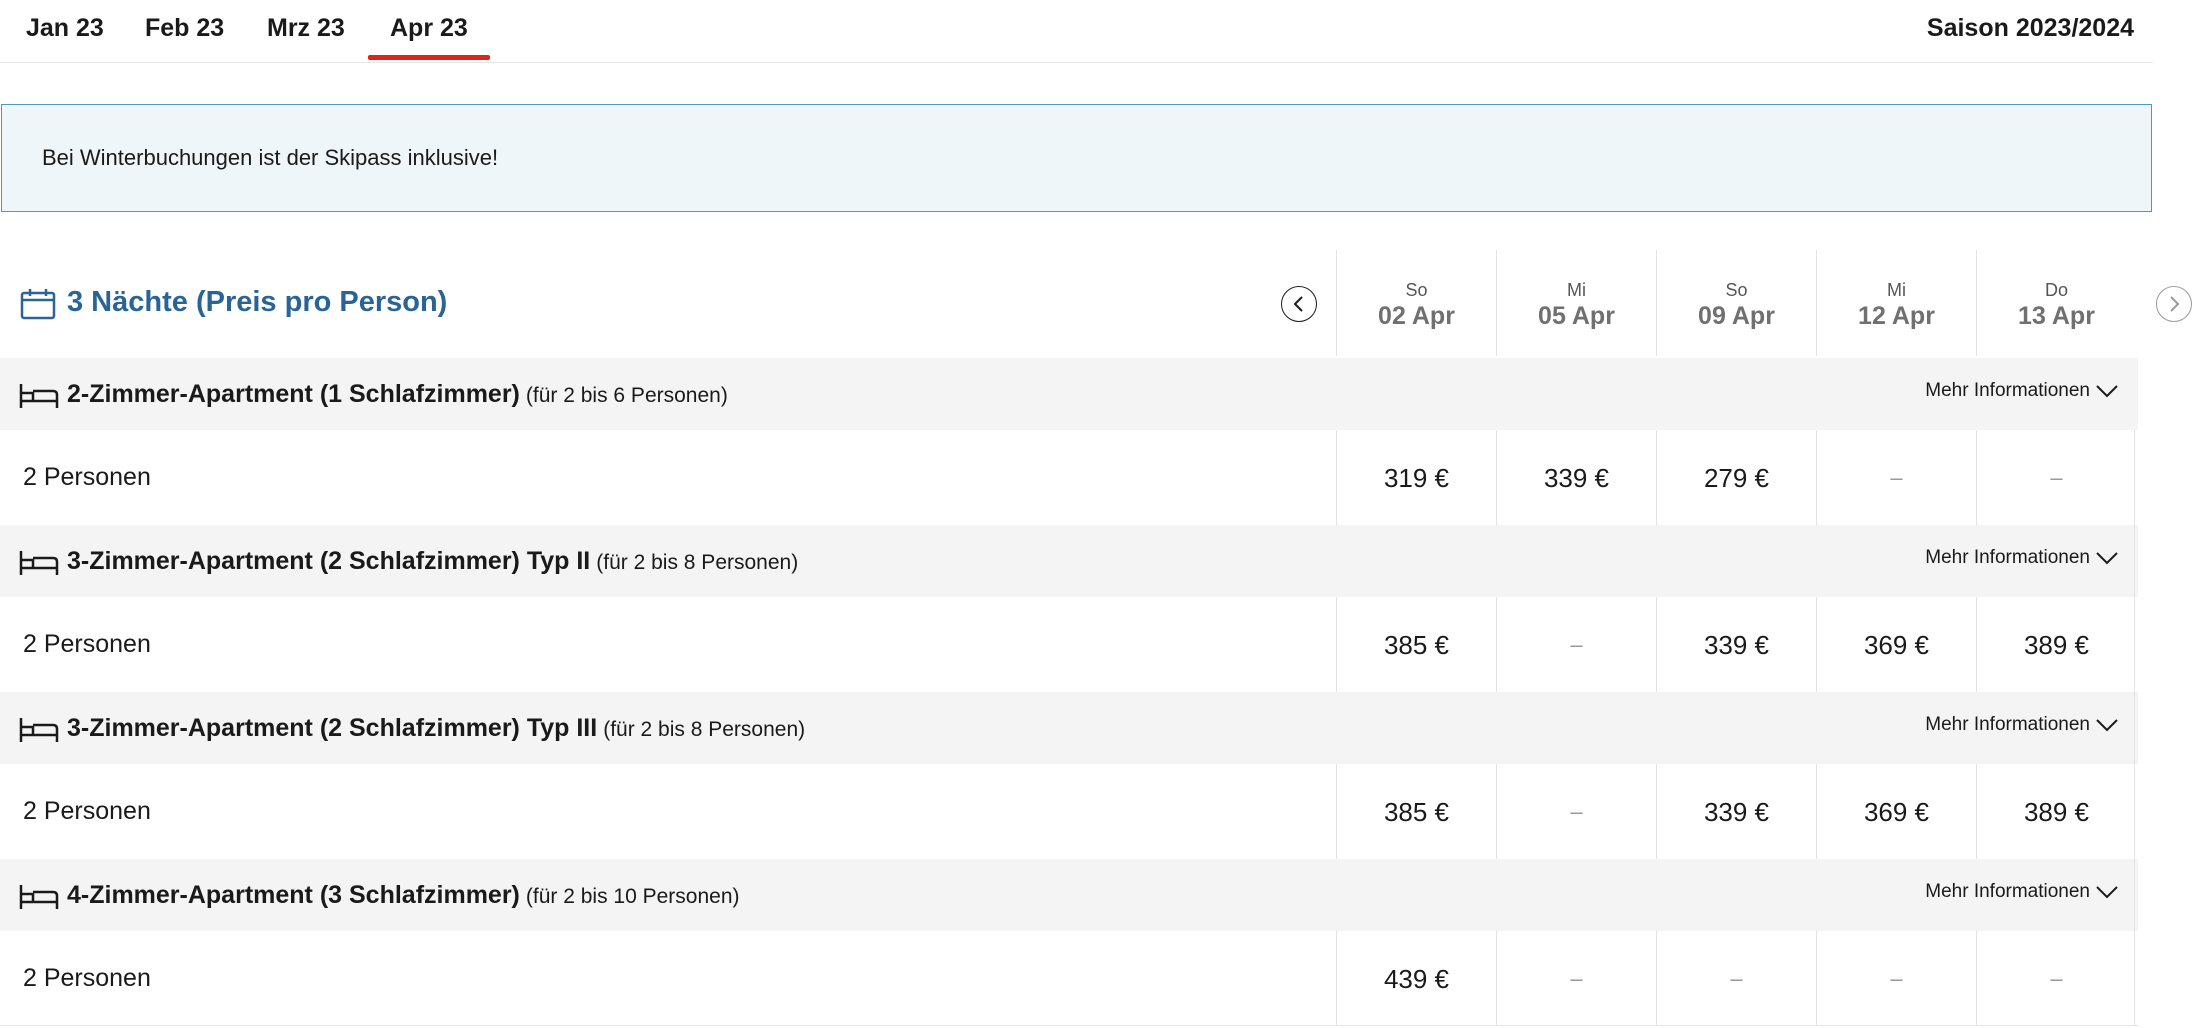  I want to click on price-cell: 319 €, so click(1416, 477).